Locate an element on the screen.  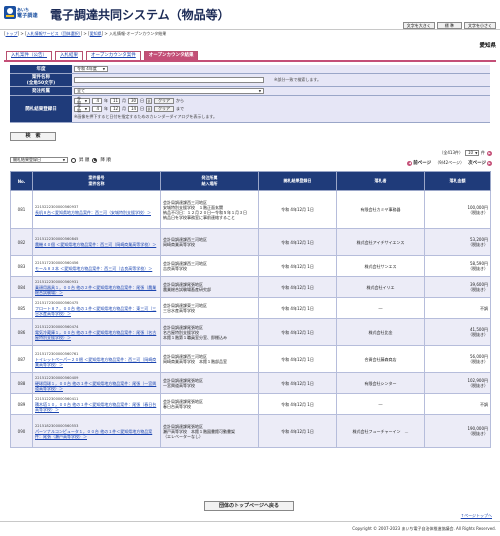
next-page-button: 次ページ ▶ is located at coordinates (480, 163).